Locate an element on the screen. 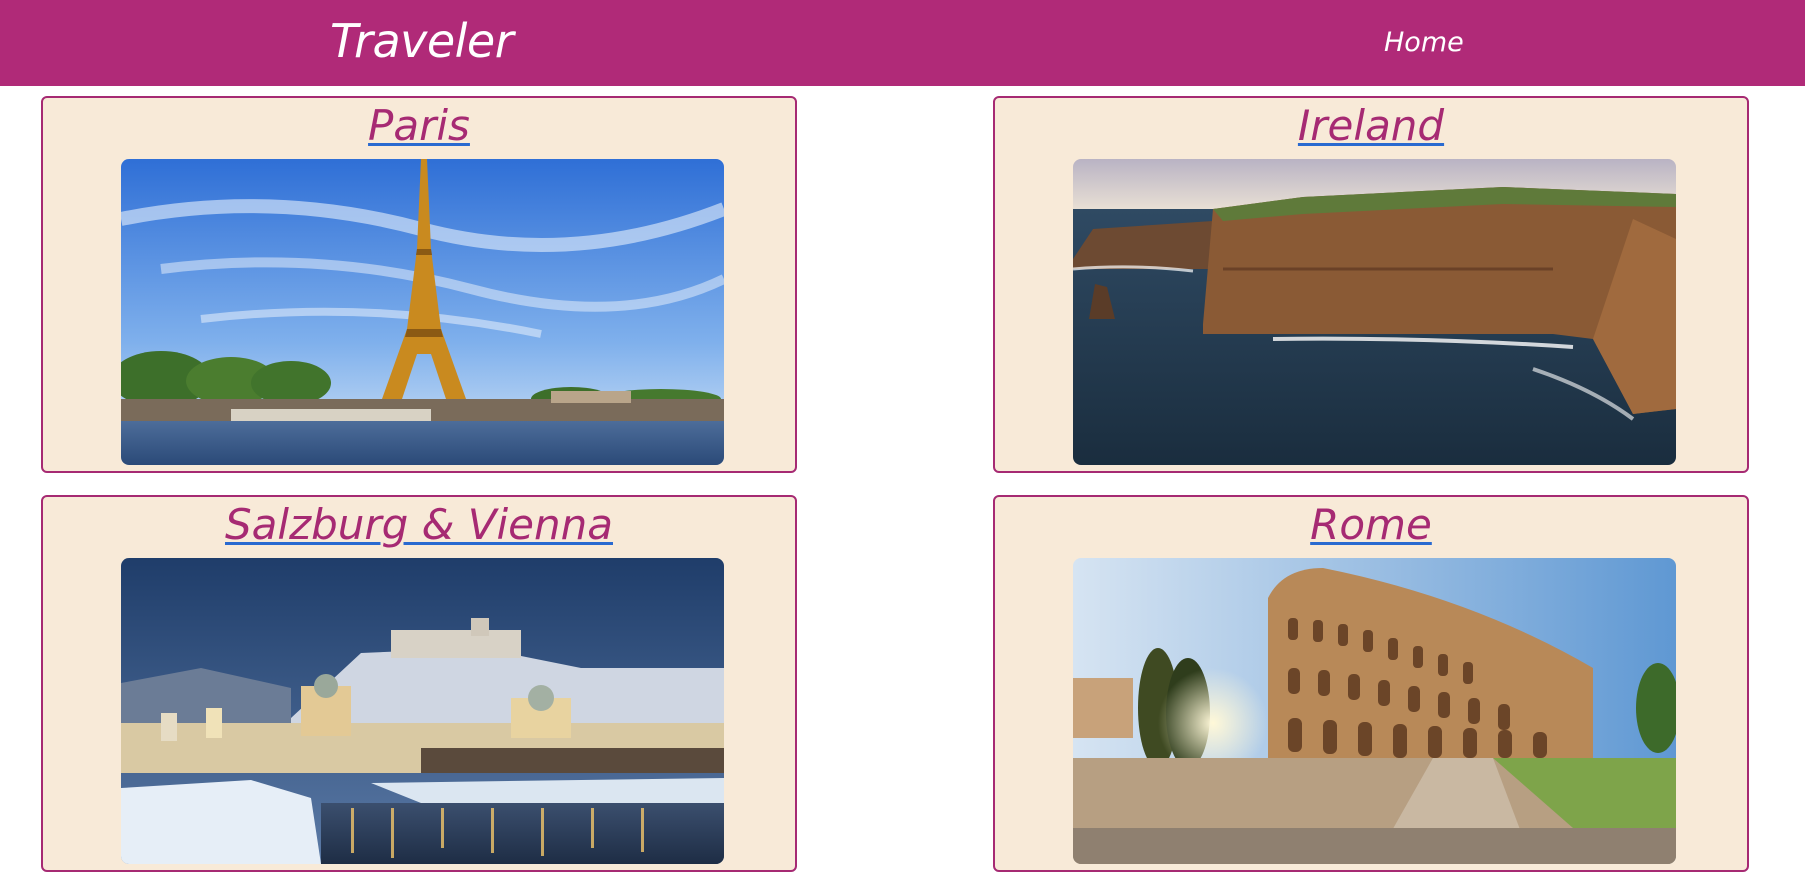  brand-logo: Traveler is located at coordinates (422, 41).